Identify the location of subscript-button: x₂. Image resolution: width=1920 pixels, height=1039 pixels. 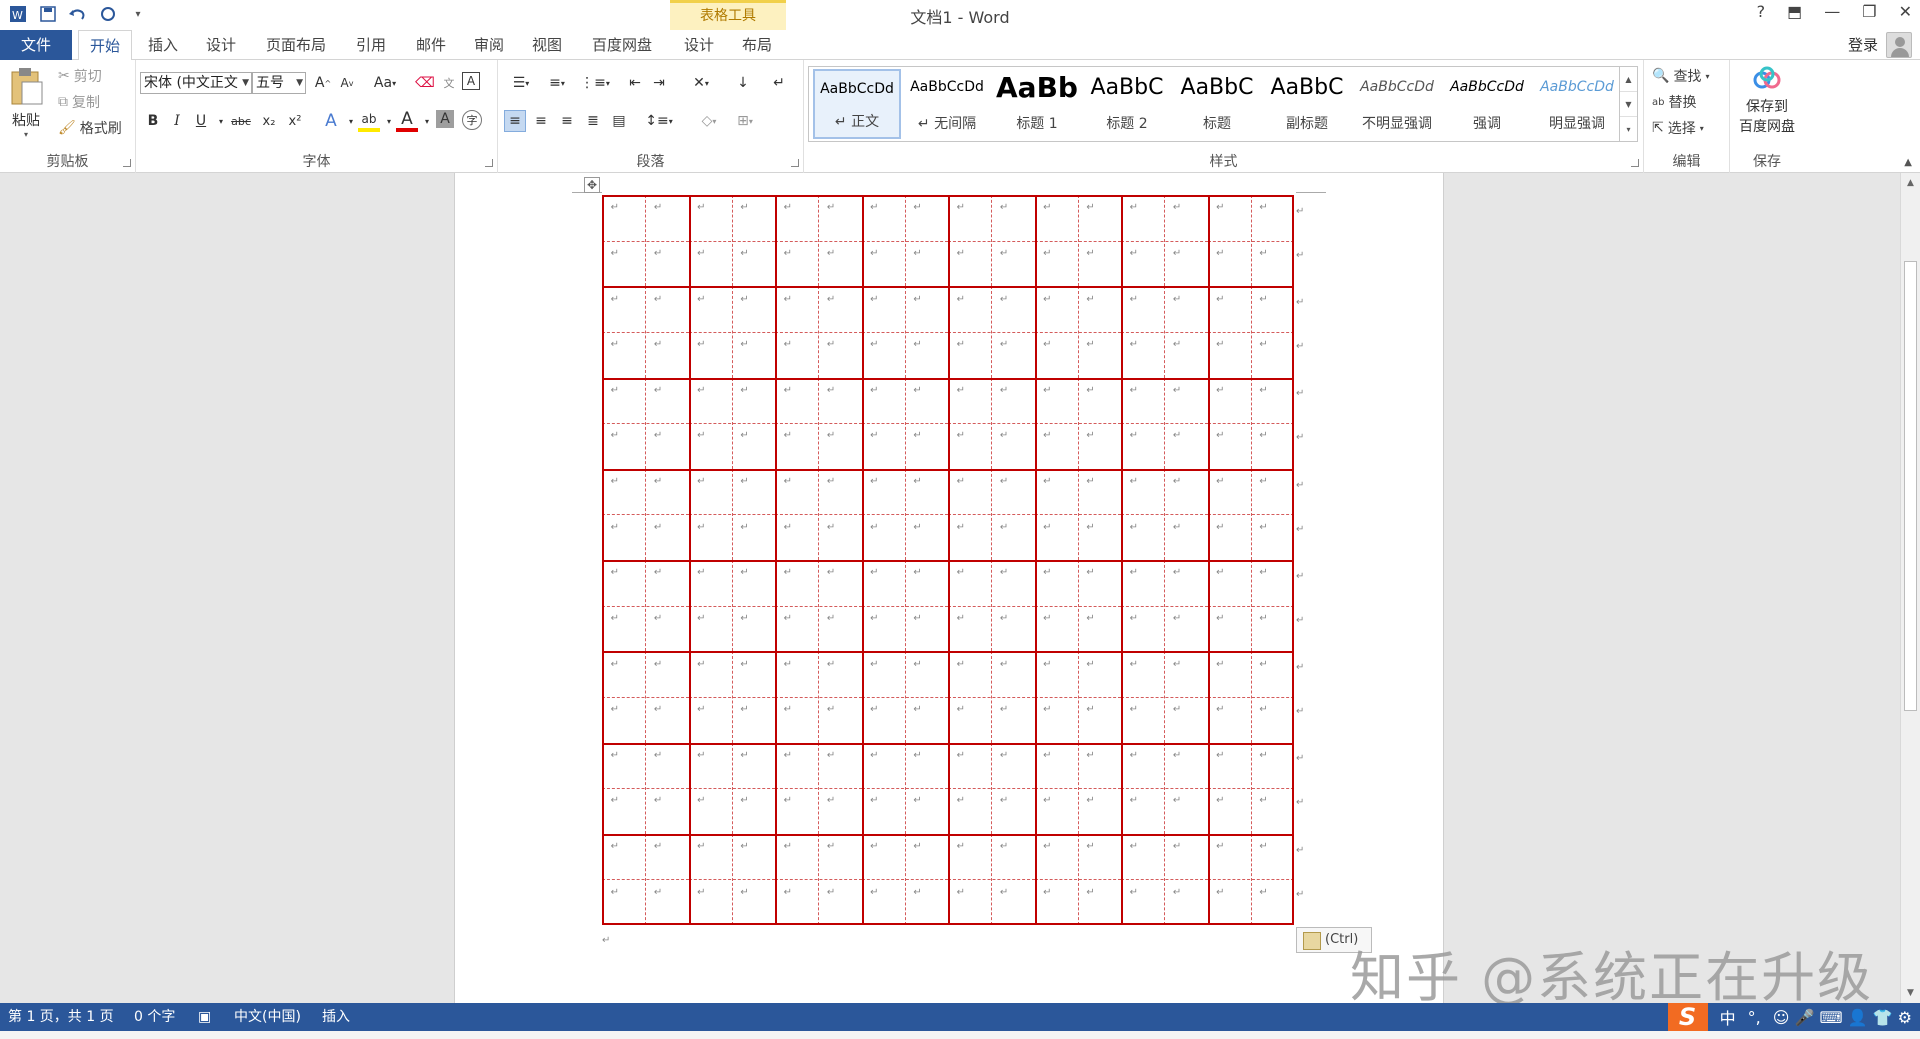
(269, 121).